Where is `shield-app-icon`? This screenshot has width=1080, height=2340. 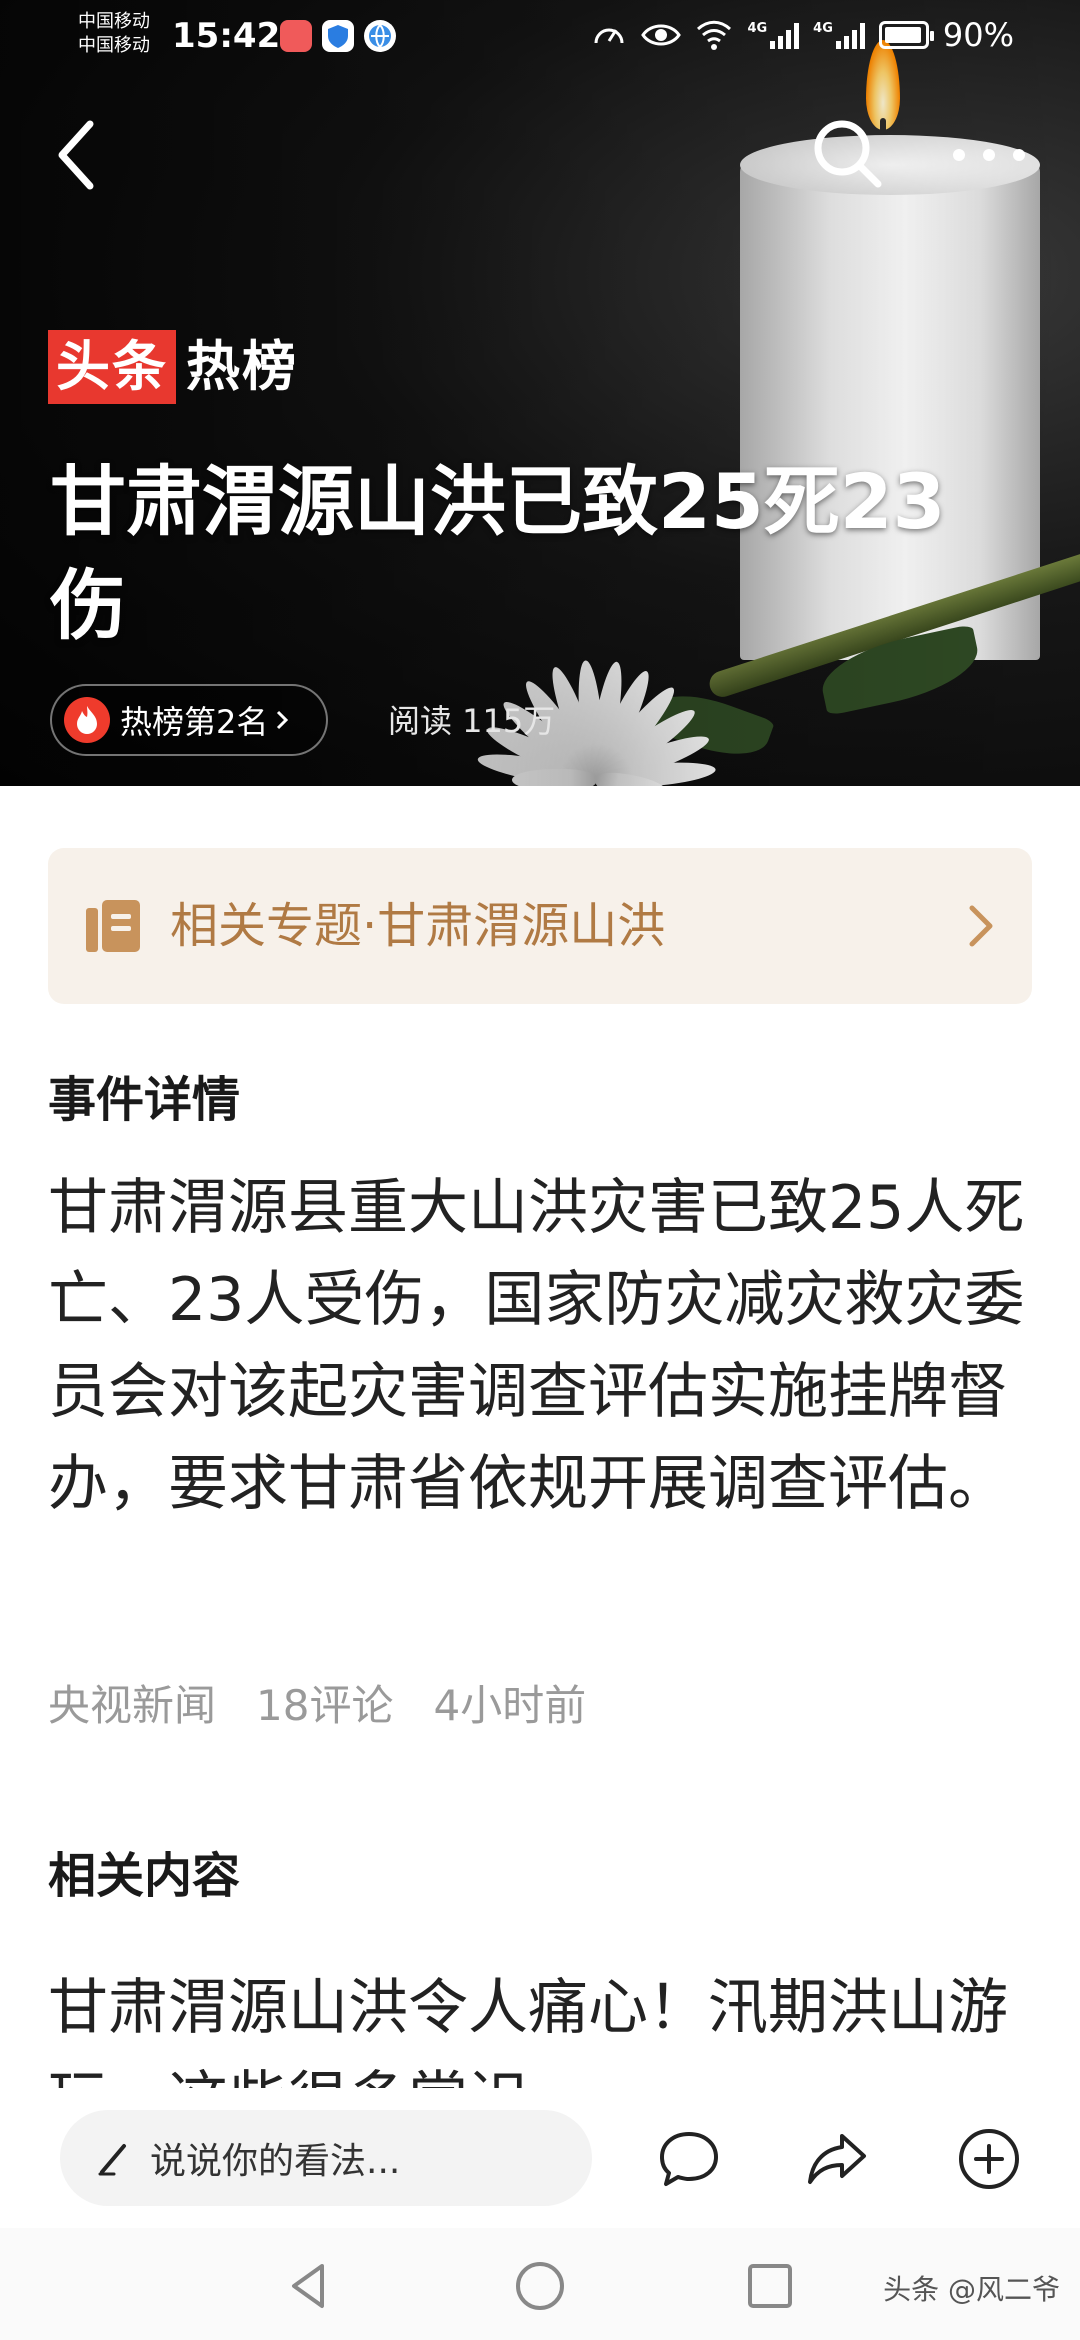
shield-app-icon is located at coordinates (338, 36).